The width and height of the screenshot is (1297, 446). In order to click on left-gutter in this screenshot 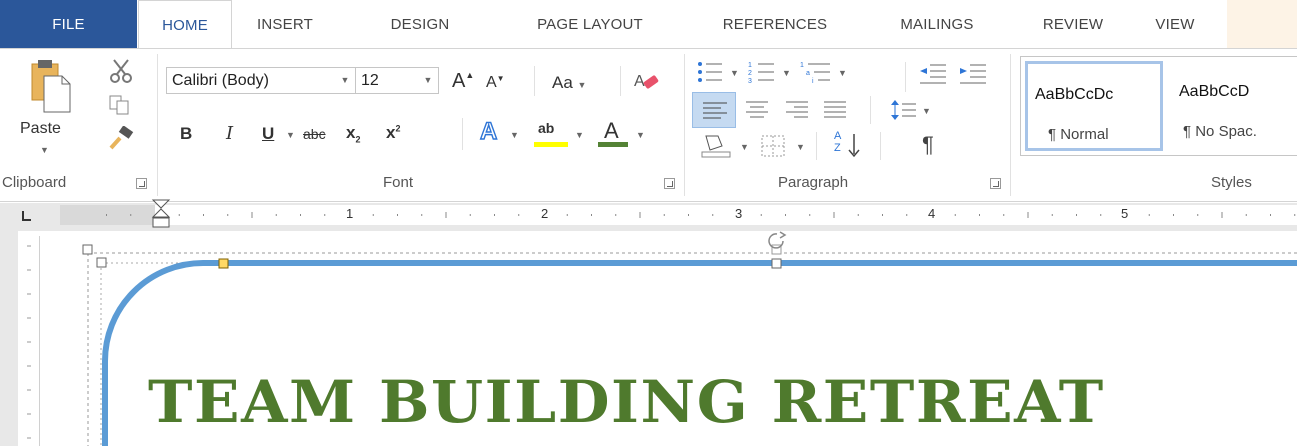, I will do `click(9, 338)`.